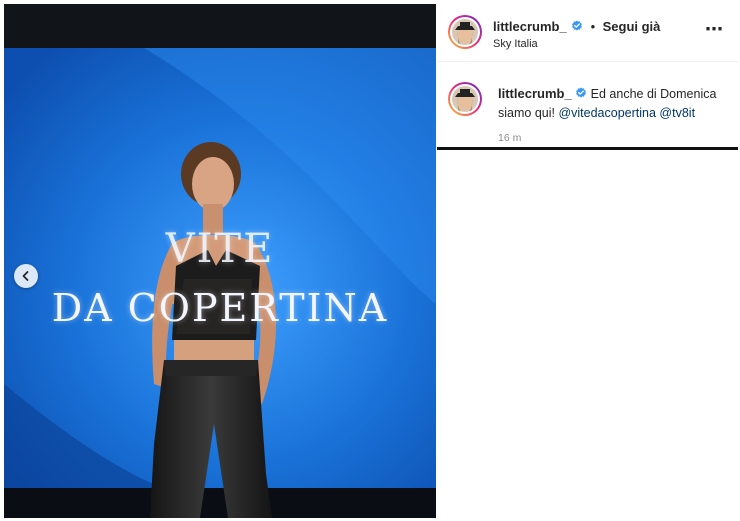  Describe the element at coordinates (677, 113) in the screenshot. I see `mention-link: @tv8it` at that location.